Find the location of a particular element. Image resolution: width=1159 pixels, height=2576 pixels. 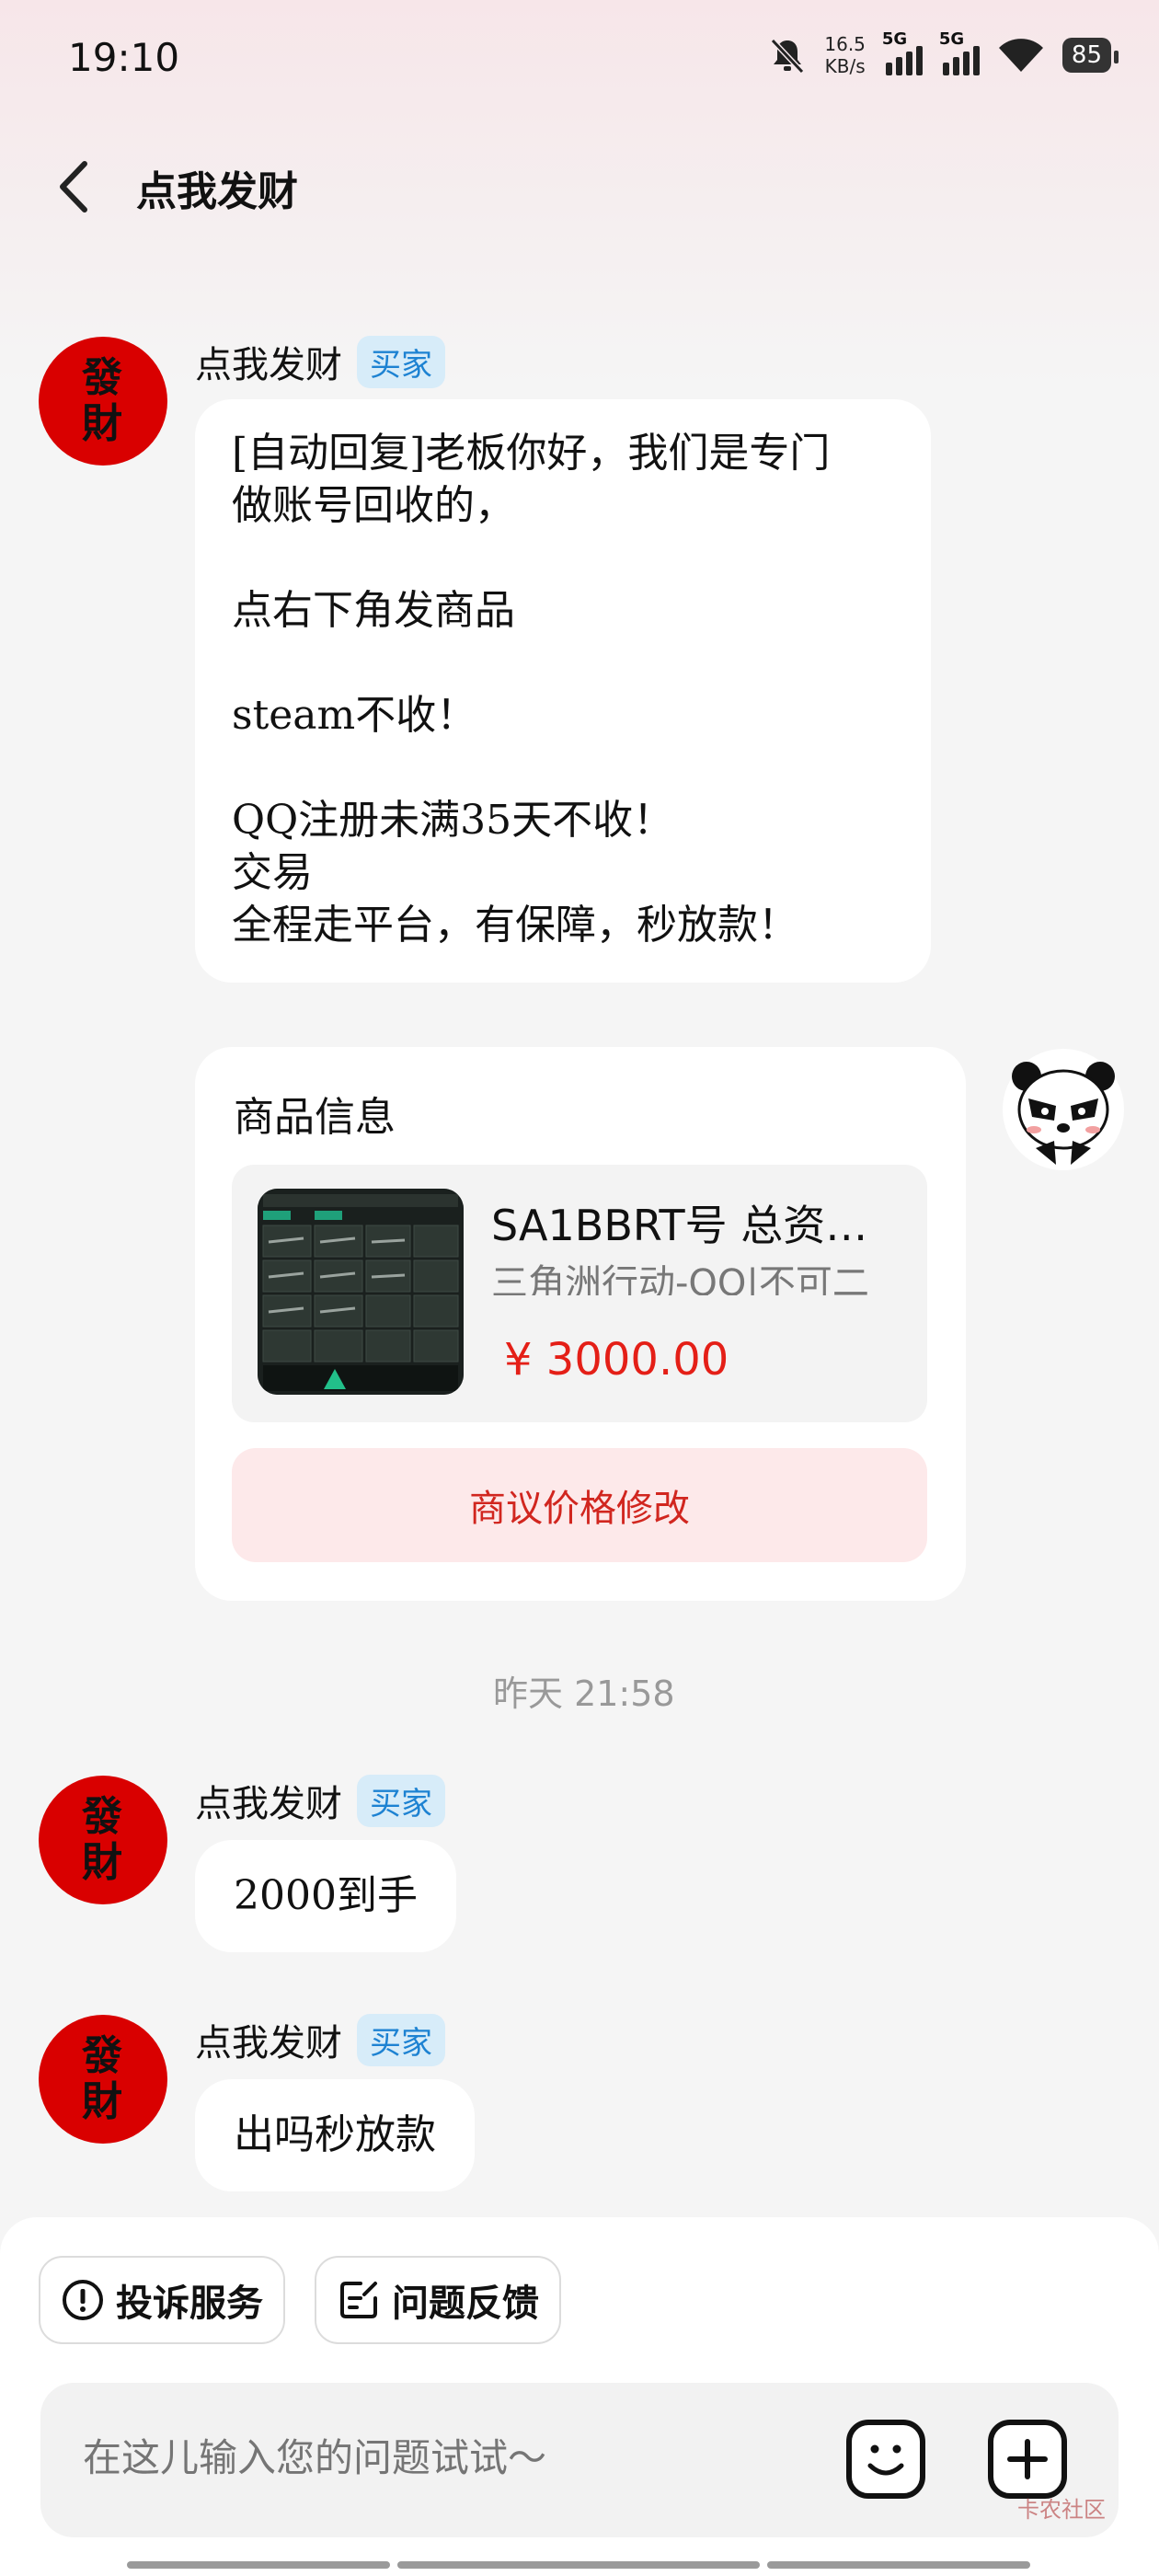

message-input is located at coordinates (460, 2457).